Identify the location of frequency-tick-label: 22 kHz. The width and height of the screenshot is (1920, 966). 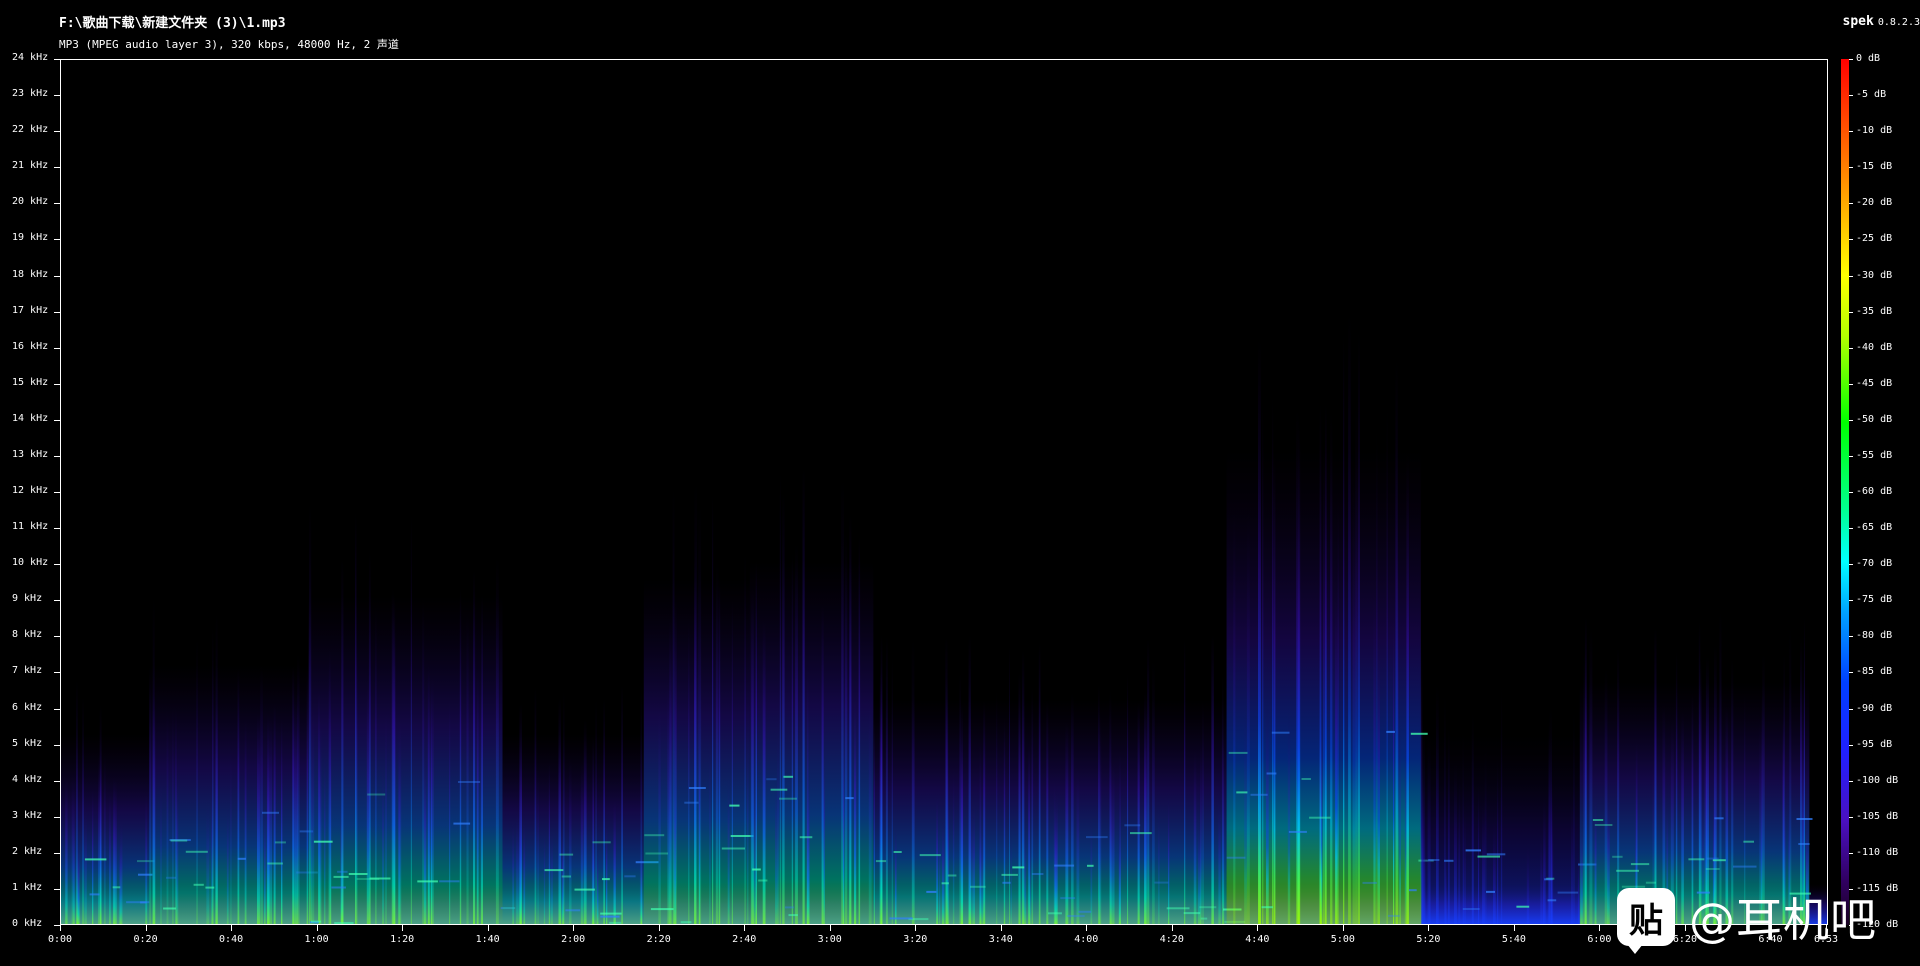
(30, 130).